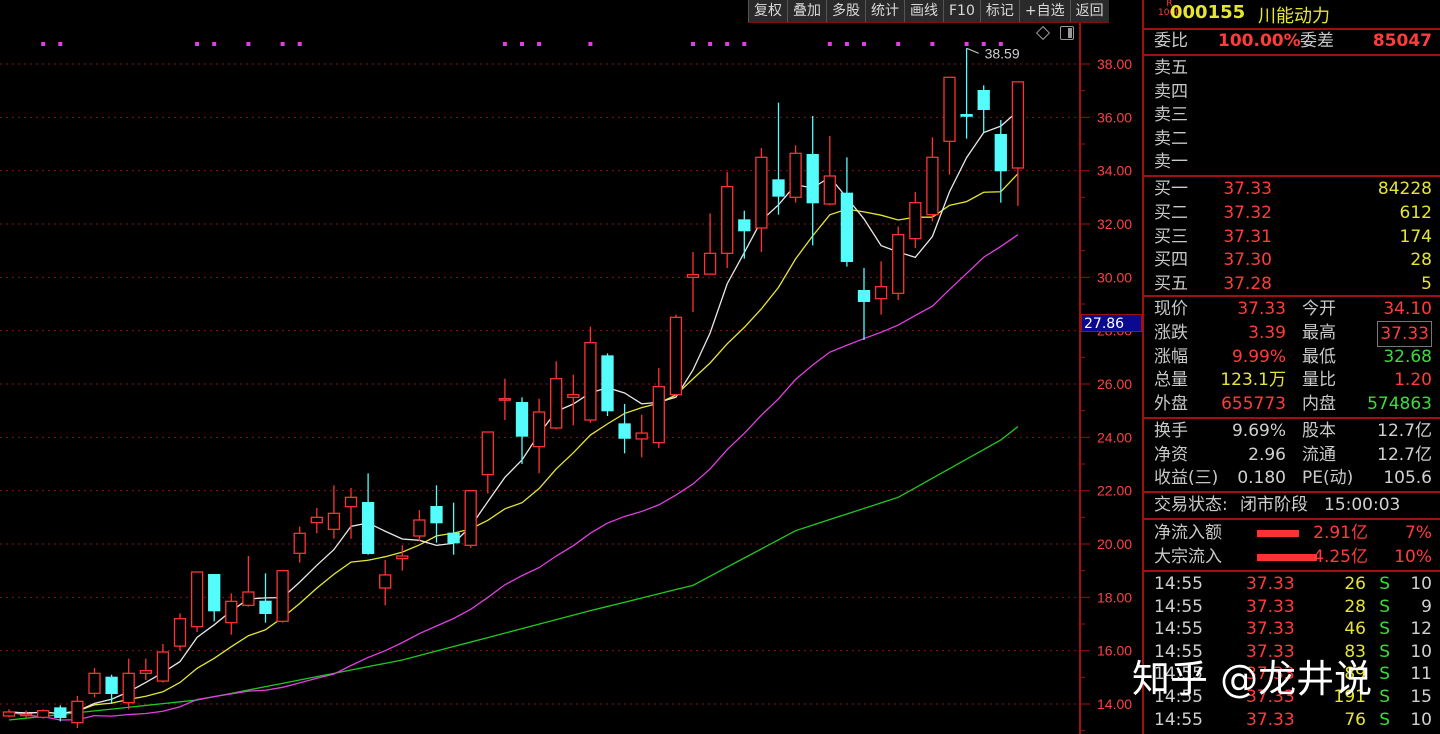  Describe the element at coordinates (1362, 505) in the screenshot. I see `trade-status-time: 15:00:03` at that location.